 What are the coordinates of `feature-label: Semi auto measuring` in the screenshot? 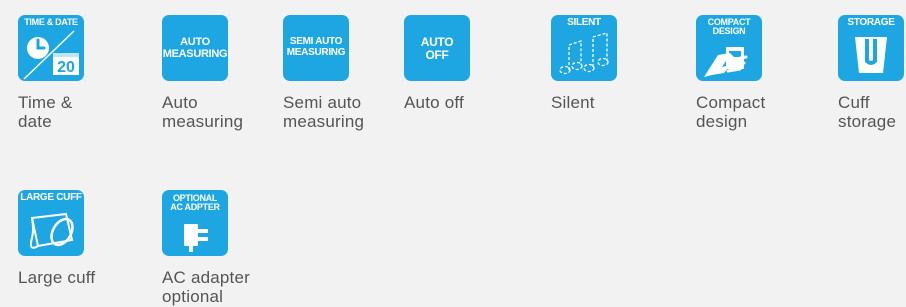 It's located at (324, 112).